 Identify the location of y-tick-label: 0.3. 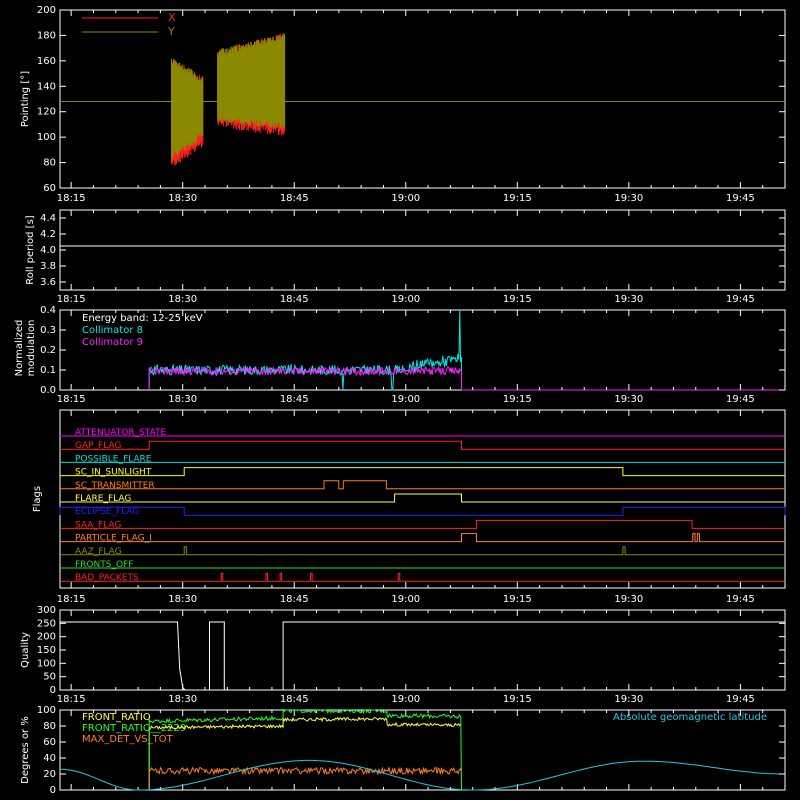
(48, 330).